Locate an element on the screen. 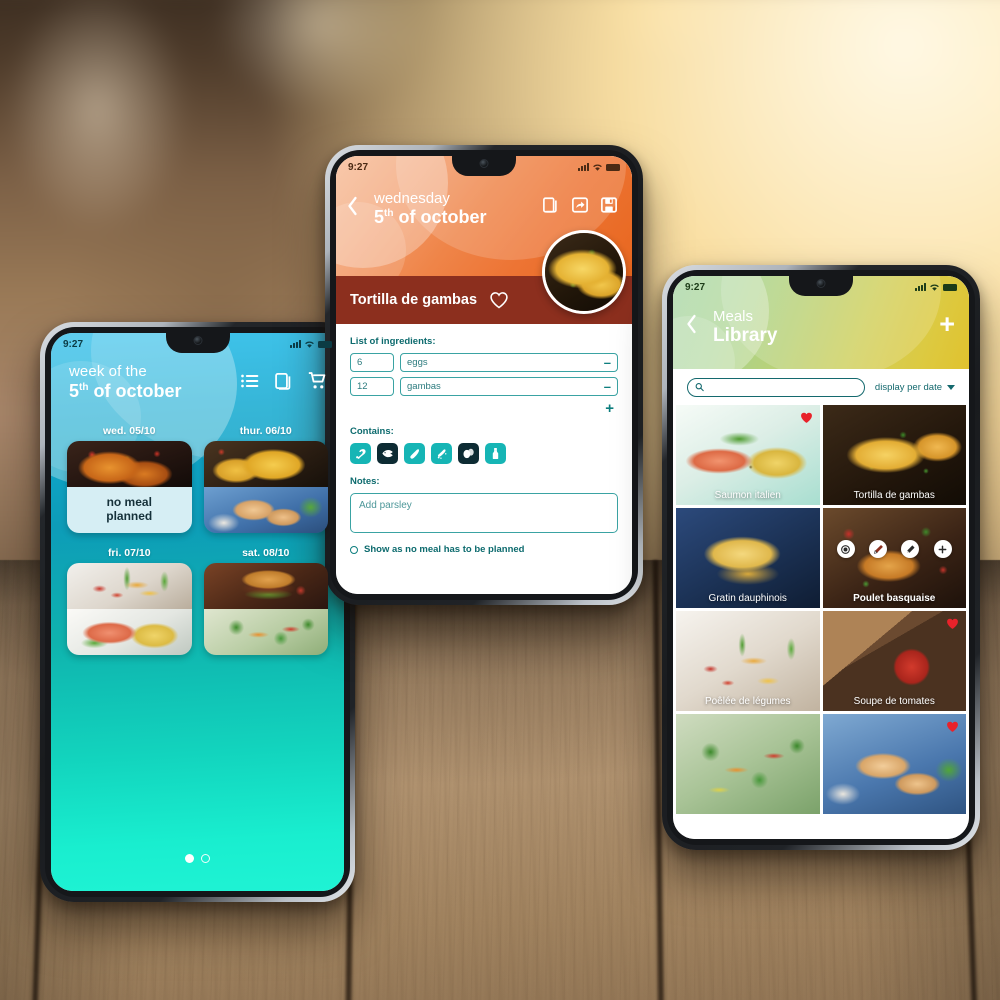 This screenshot has width=1000, height=1000. page-dot is located at coordinates (205, 858).